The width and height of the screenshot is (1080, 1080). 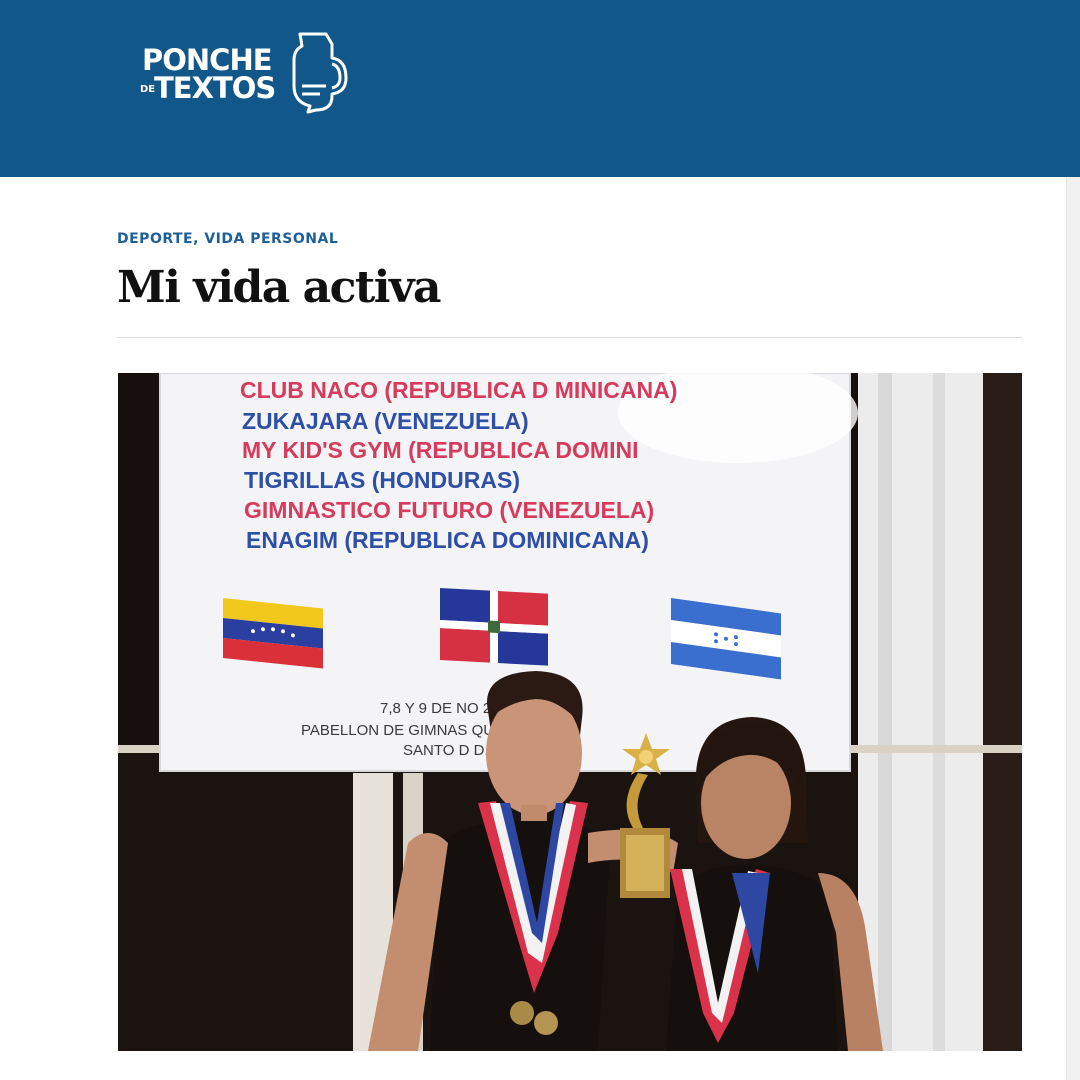 What do you see at coordinates (447, 540) in the screenshot?
I see `banner-line-6: ENAGIM (REPUBLICA DOMINICANA)` at bounding box center [447, 540].